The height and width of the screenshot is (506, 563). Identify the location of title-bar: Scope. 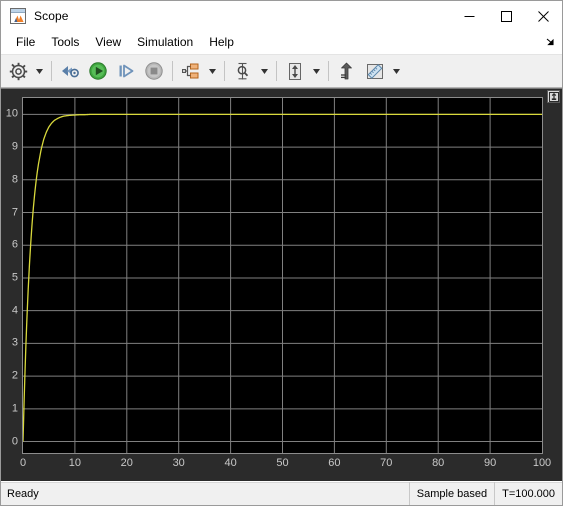
(281, 16).